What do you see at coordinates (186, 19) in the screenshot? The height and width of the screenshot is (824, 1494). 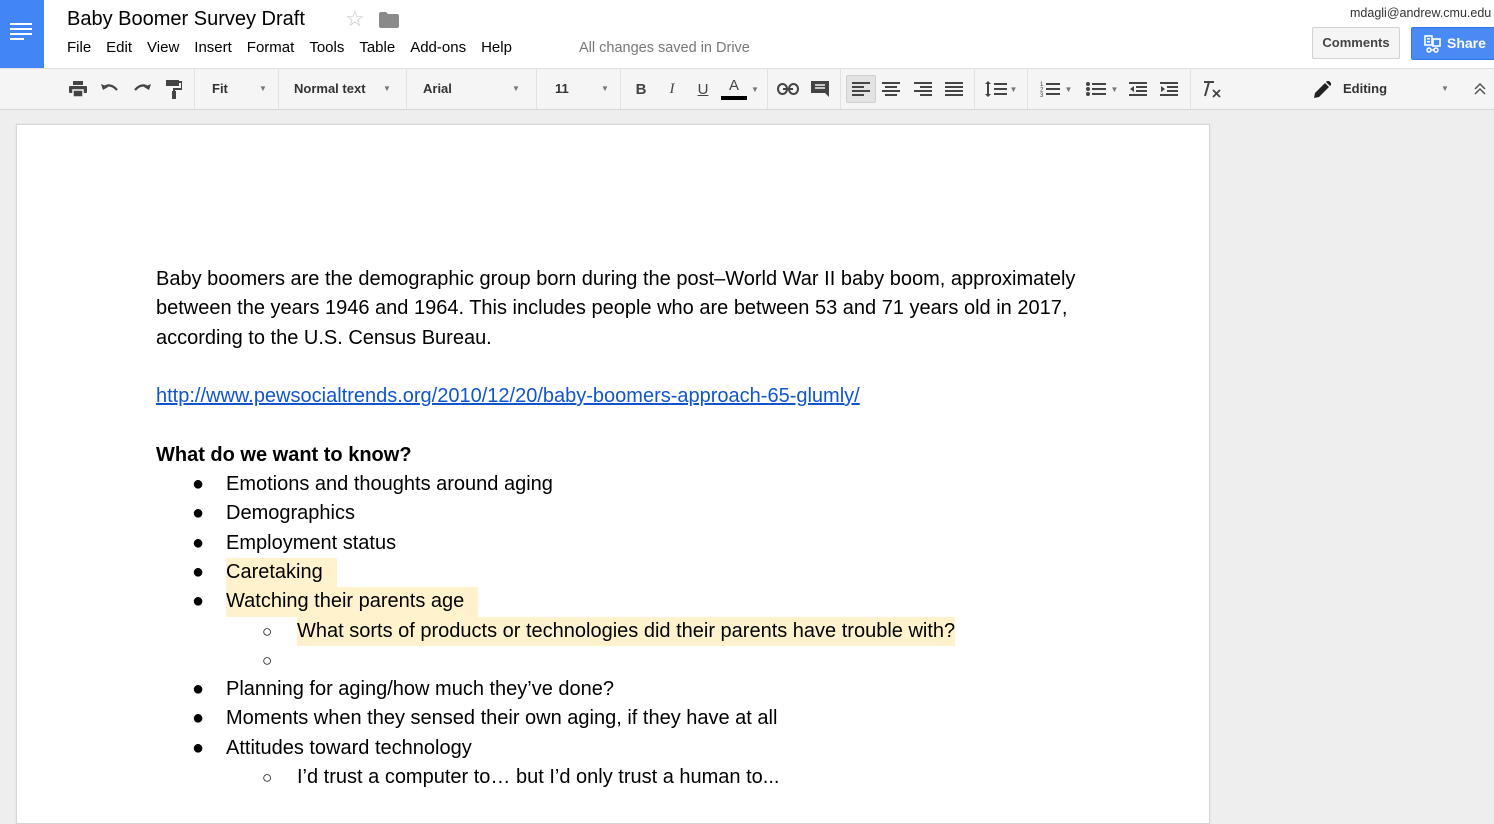 I see `document-title: Baby Boomer Survey Draft` at bounding box center [186, 19].